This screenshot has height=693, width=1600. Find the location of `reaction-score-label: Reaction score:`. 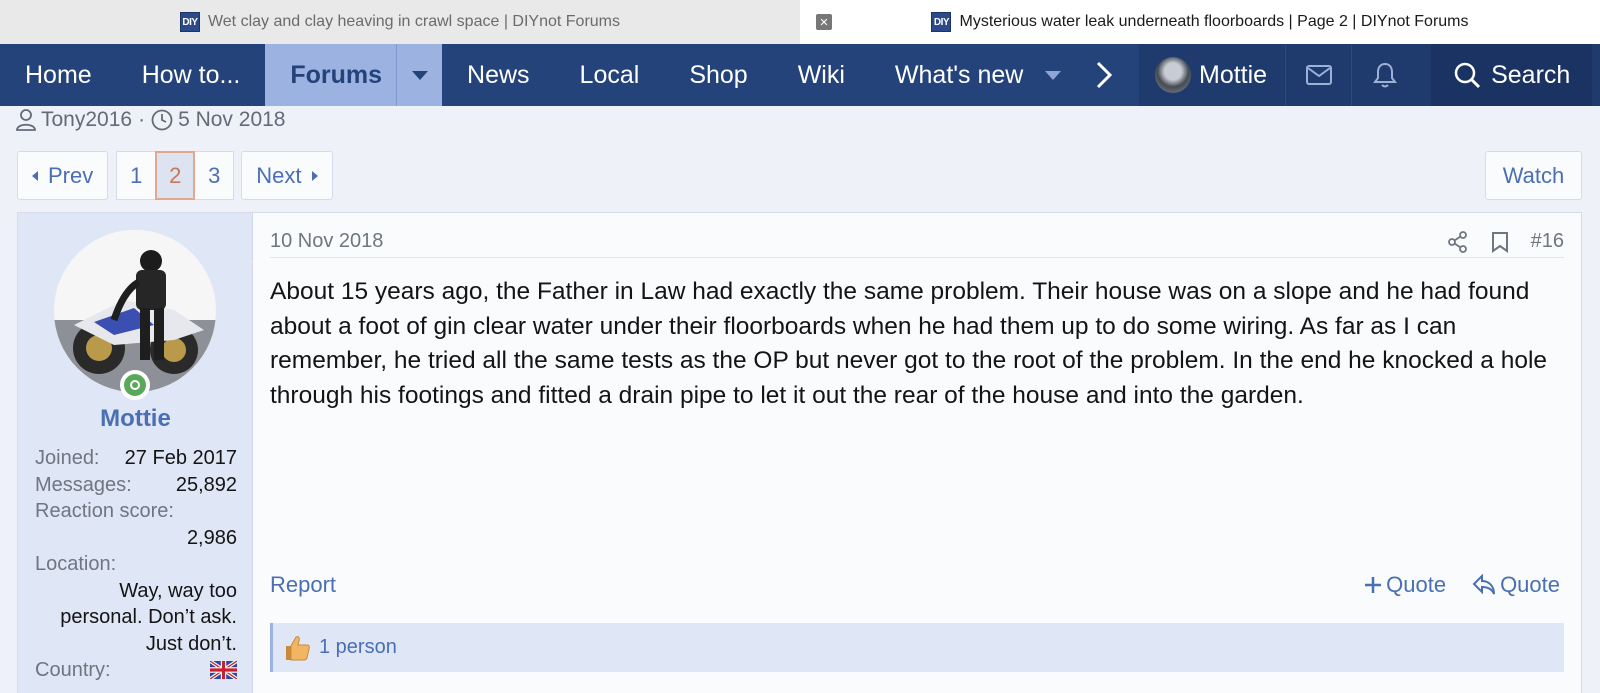

reaction-score-label: Reaction score: is located at coordinates (104, 511).